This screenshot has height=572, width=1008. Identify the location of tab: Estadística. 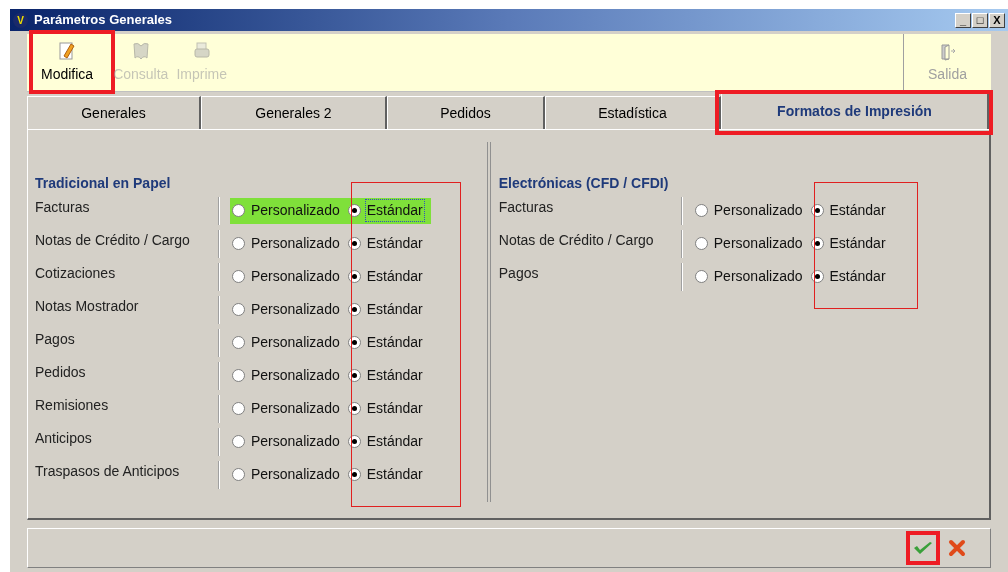
(633, 112).